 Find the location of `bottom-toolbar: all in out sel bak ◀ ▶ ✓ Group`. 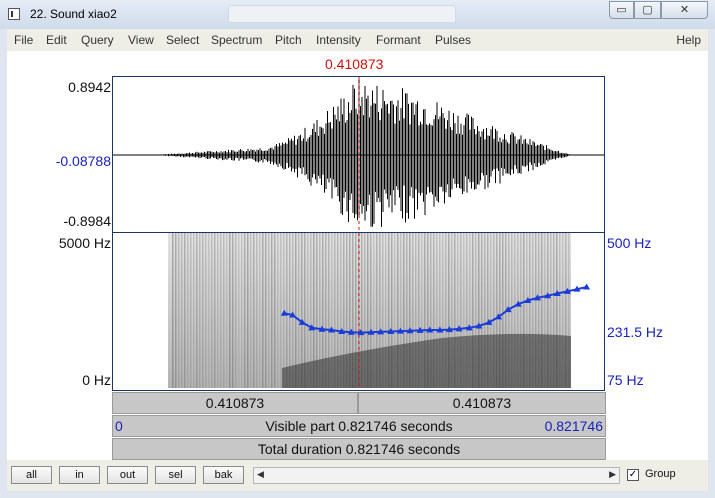

bottom-toolbar: all in out sel bak ◀ ▶ ✓ Group is located at coordinates (357, 475).